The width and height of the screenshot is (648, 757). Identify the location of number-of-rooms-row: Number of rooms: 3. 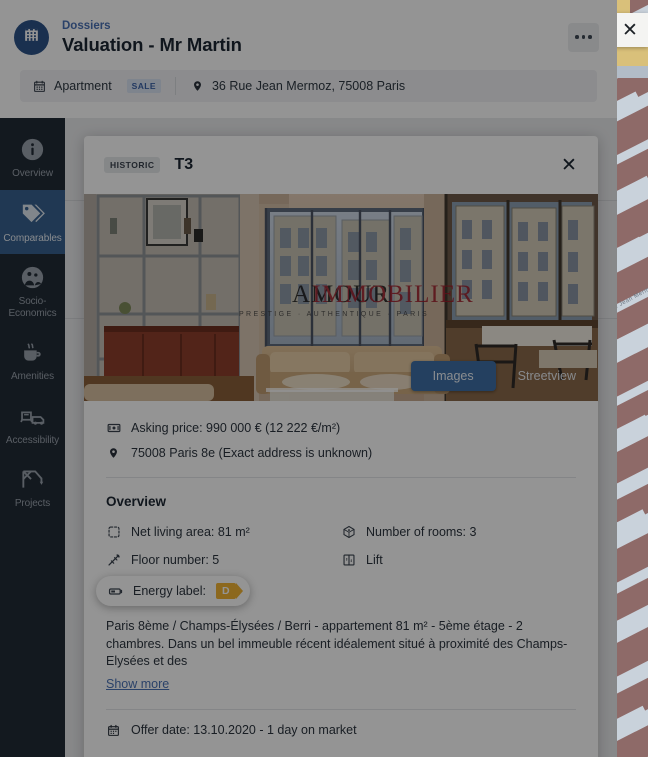
(458, 531).